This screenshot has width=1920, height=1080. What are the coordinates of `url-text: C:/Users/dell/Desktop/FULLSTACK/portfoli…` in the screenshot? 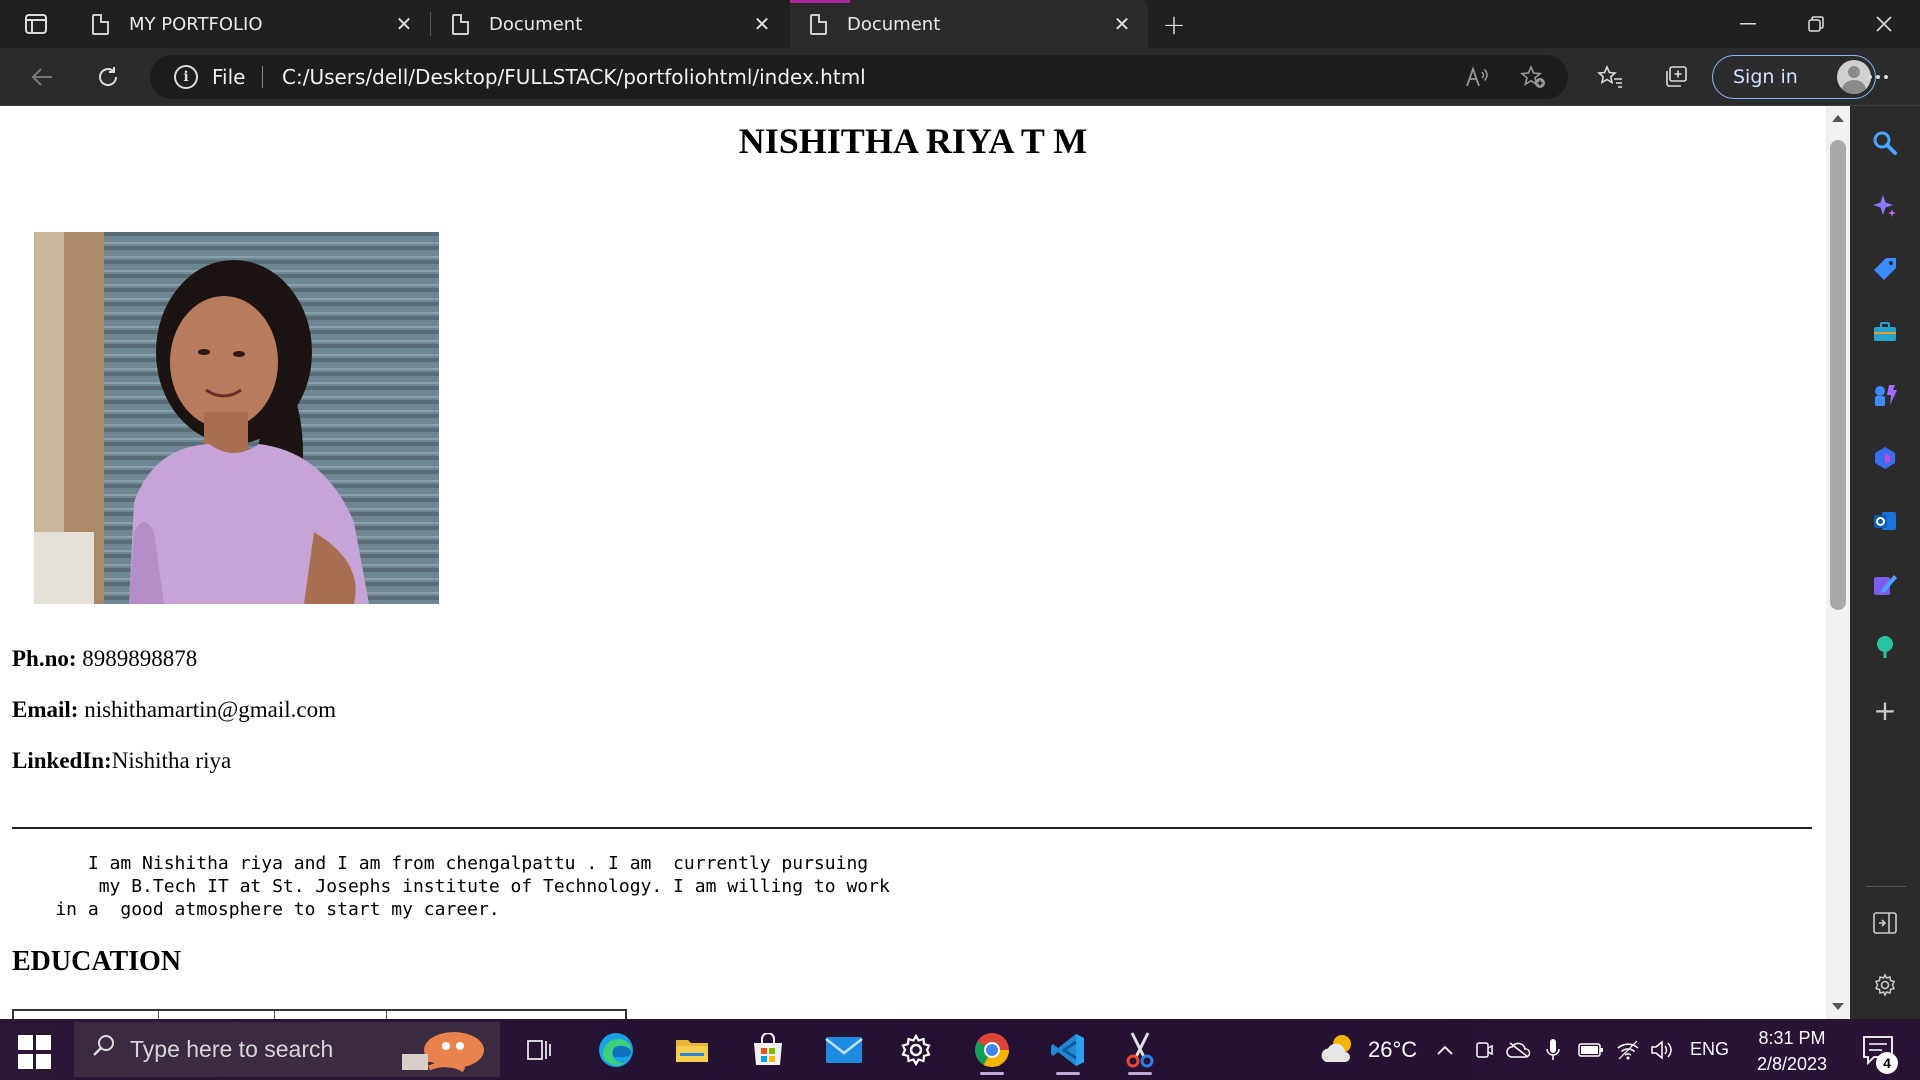 It's located at (574, 77).